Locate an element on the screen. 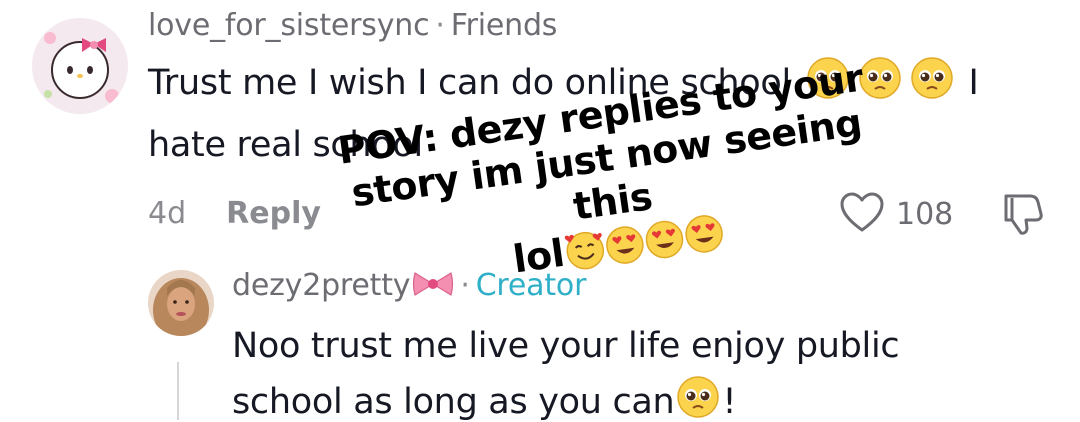 Image resolution: width=1080 pixels, height=422 pixels. comment-age: 4d is located at coordinates (167, 213).